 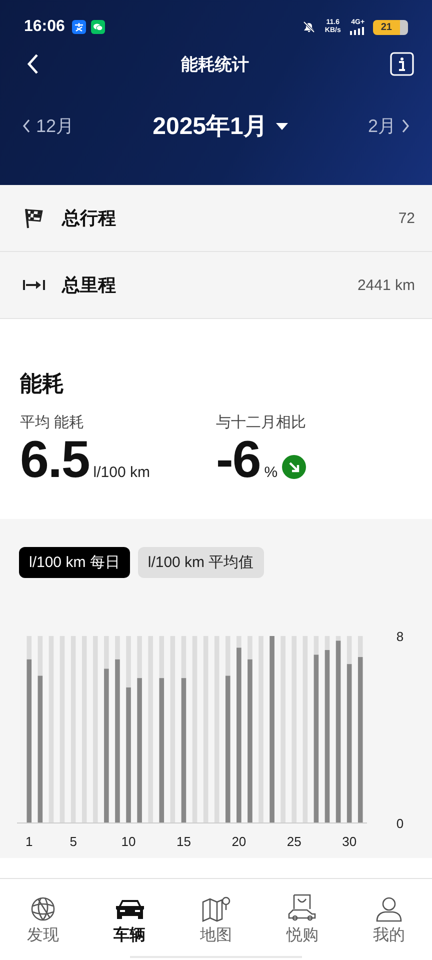 What do you see at coordinates (43, 908) in the screenshot?
I see `globe-icon` at bounding box center [43, 908].